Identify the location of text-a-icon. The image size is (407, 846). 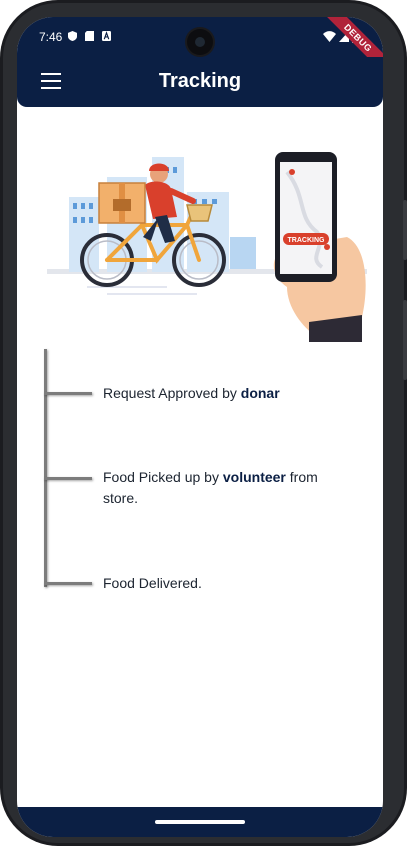
(106, 36).